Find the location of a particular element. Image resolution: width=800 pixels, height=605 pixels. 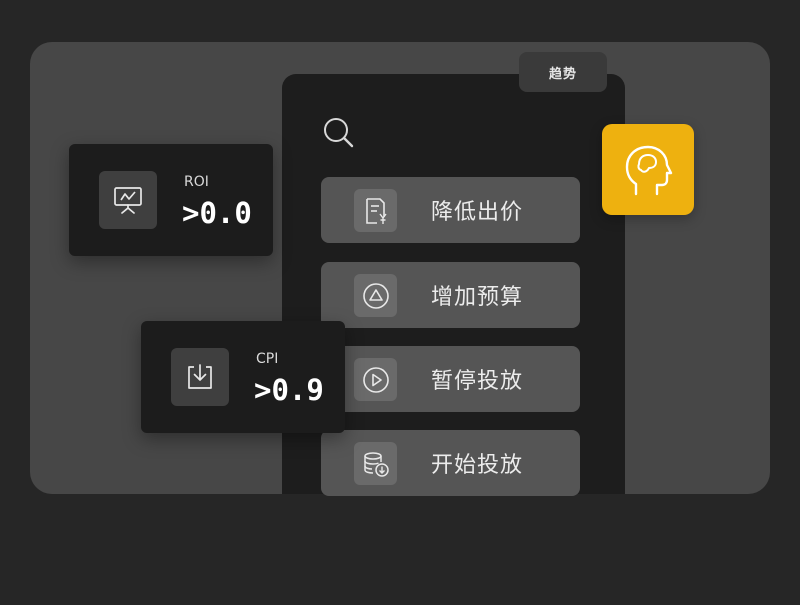

tab-trend: 趋势 is located at coordinates (563, 72).